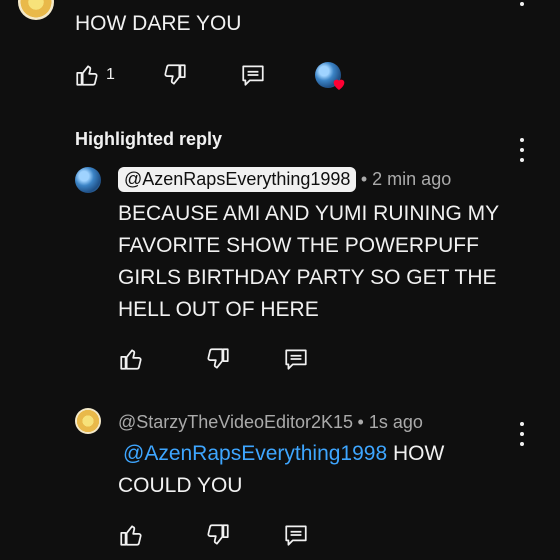  I want to click on timestamp: • 1s ago, so click(390, 422).